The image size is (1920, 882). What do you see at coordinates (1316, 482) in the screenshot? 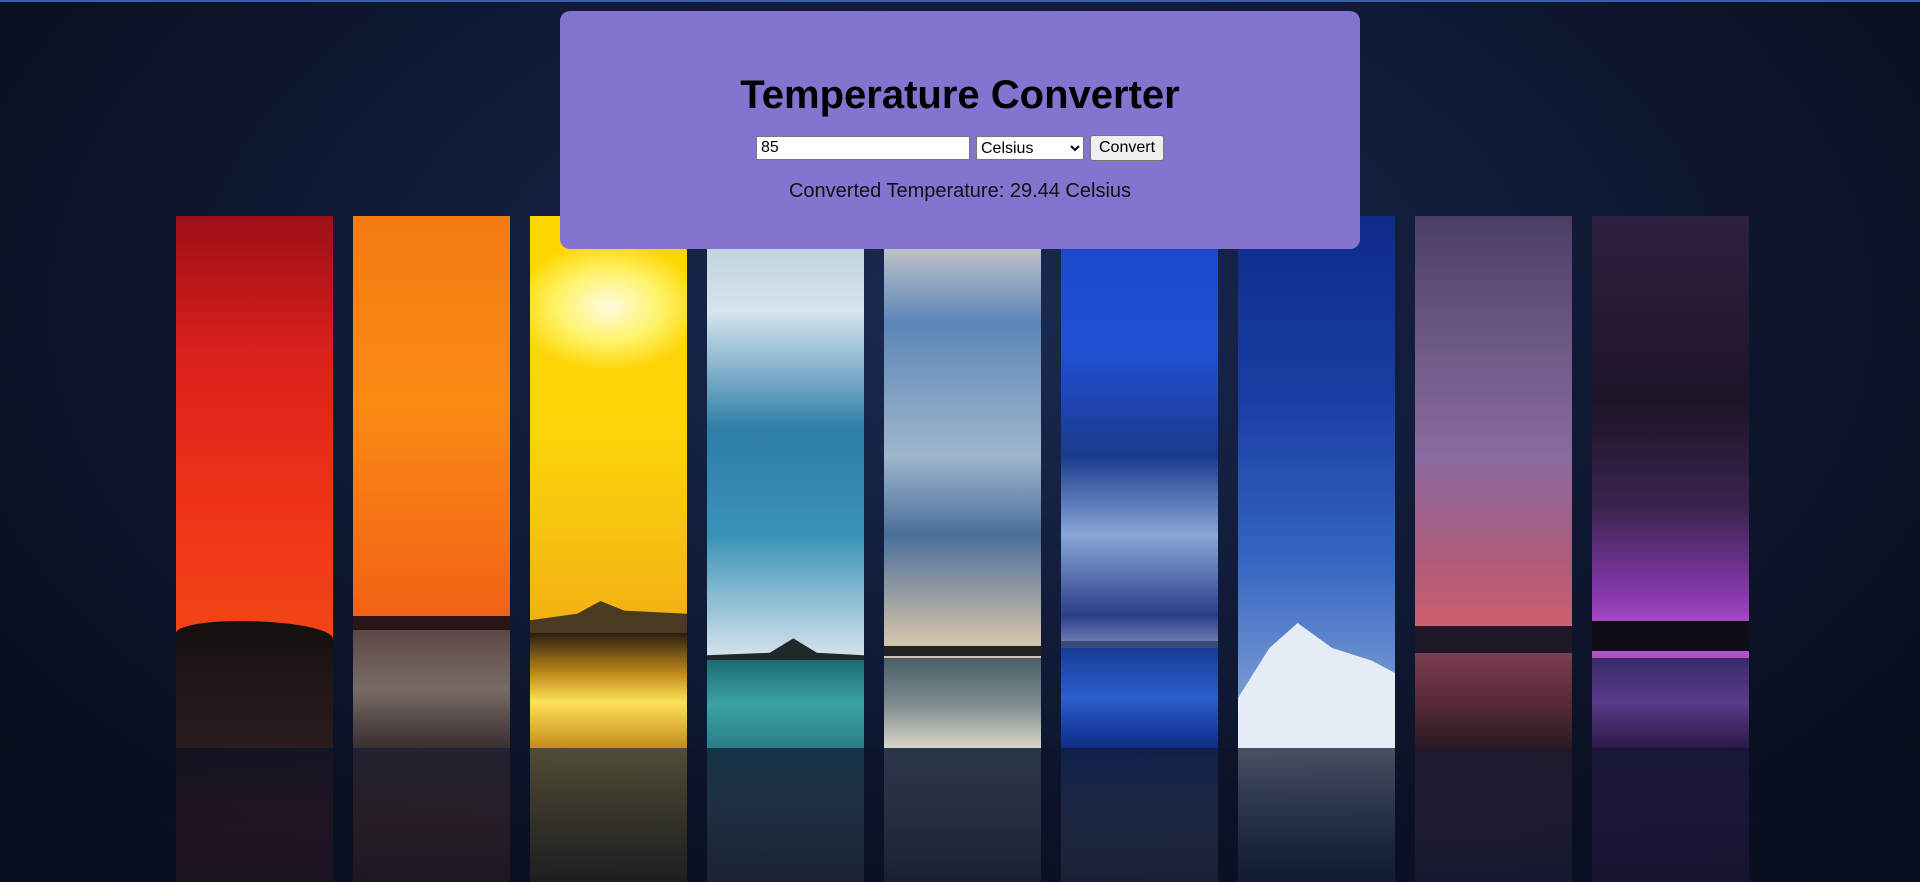
I see `panel-deep-blue-snow` at bounding box center [1316, 482].